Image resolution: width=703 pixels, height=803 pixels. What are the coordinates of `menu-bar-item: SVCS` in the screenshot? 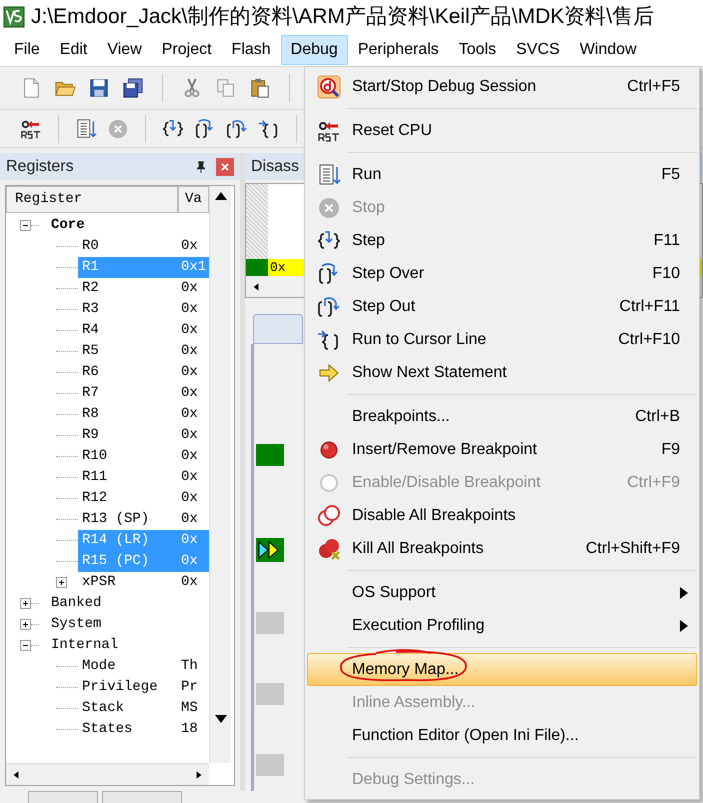 It's located at (538, 50).